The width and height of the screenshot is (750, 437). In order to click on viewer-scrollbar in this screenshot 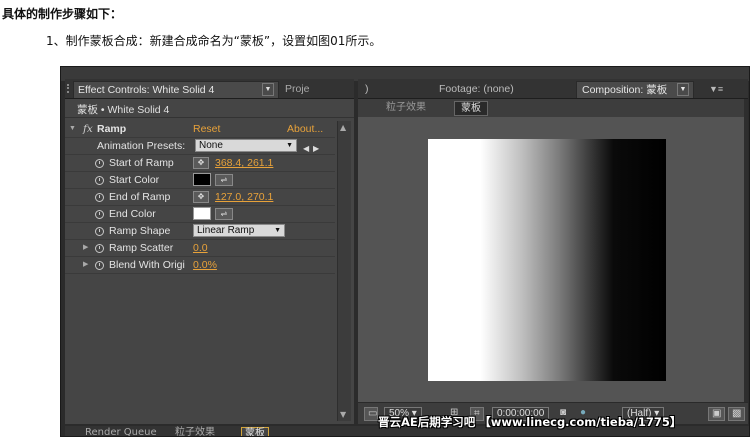, I will do `click(746, 251)`.